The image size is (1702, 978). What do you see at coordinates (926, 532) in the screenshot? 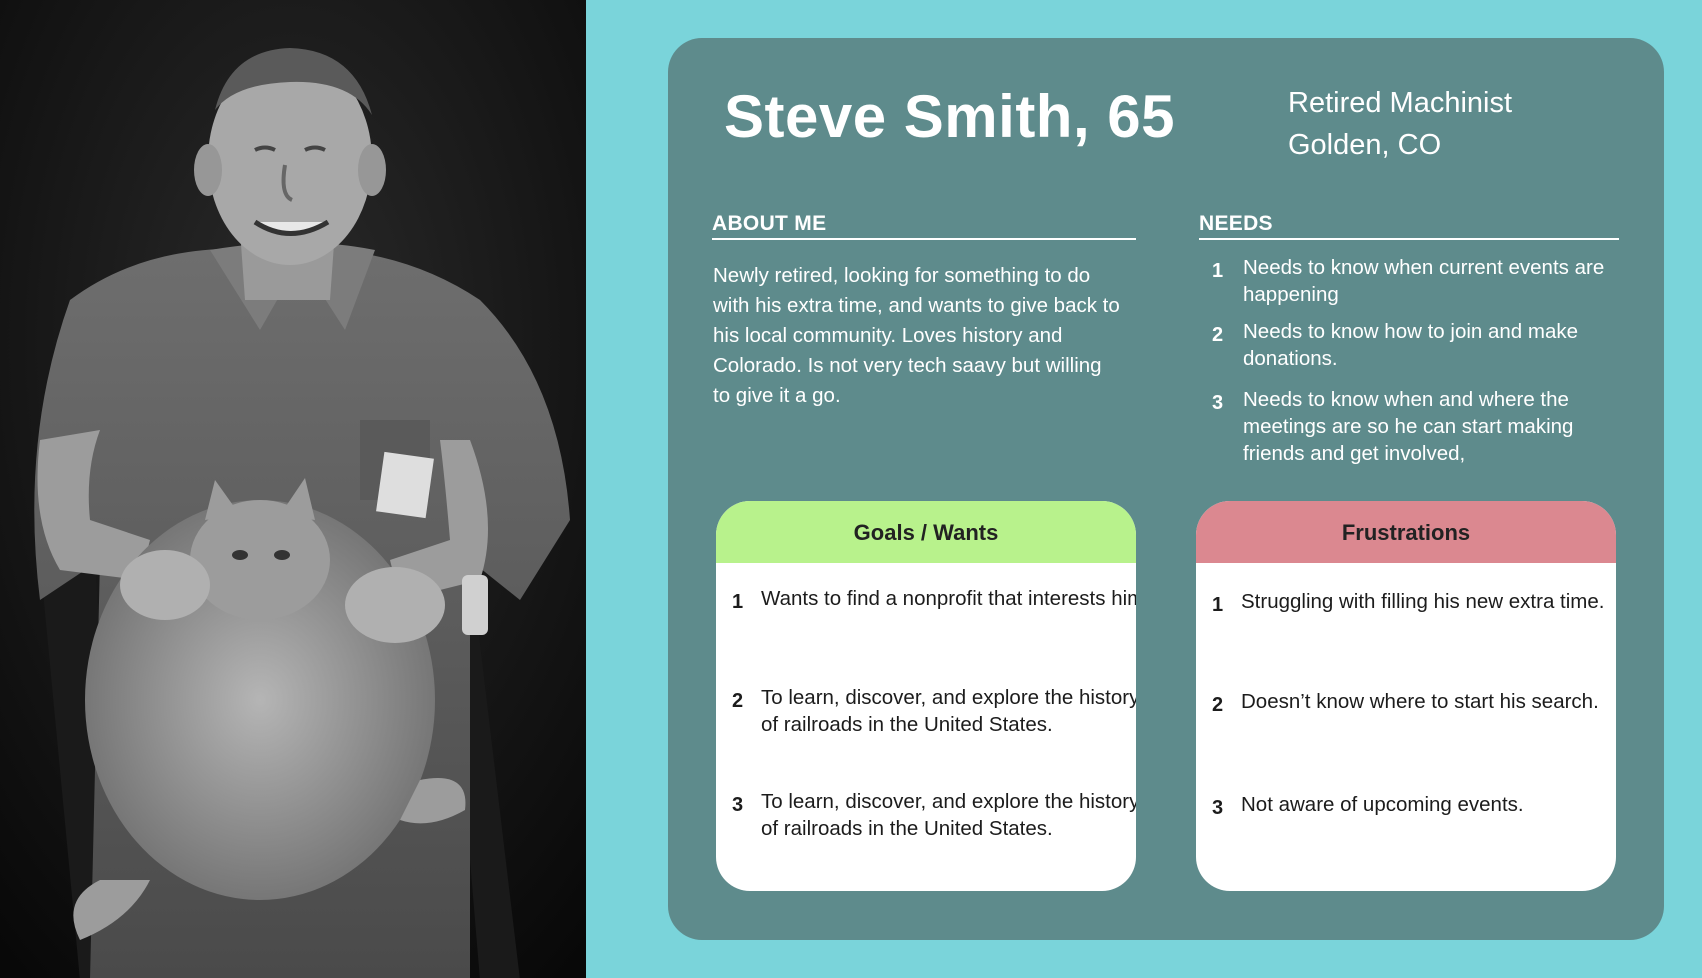
I see `goals-heading: Goals / Wants` at bounding box center [926, 532].